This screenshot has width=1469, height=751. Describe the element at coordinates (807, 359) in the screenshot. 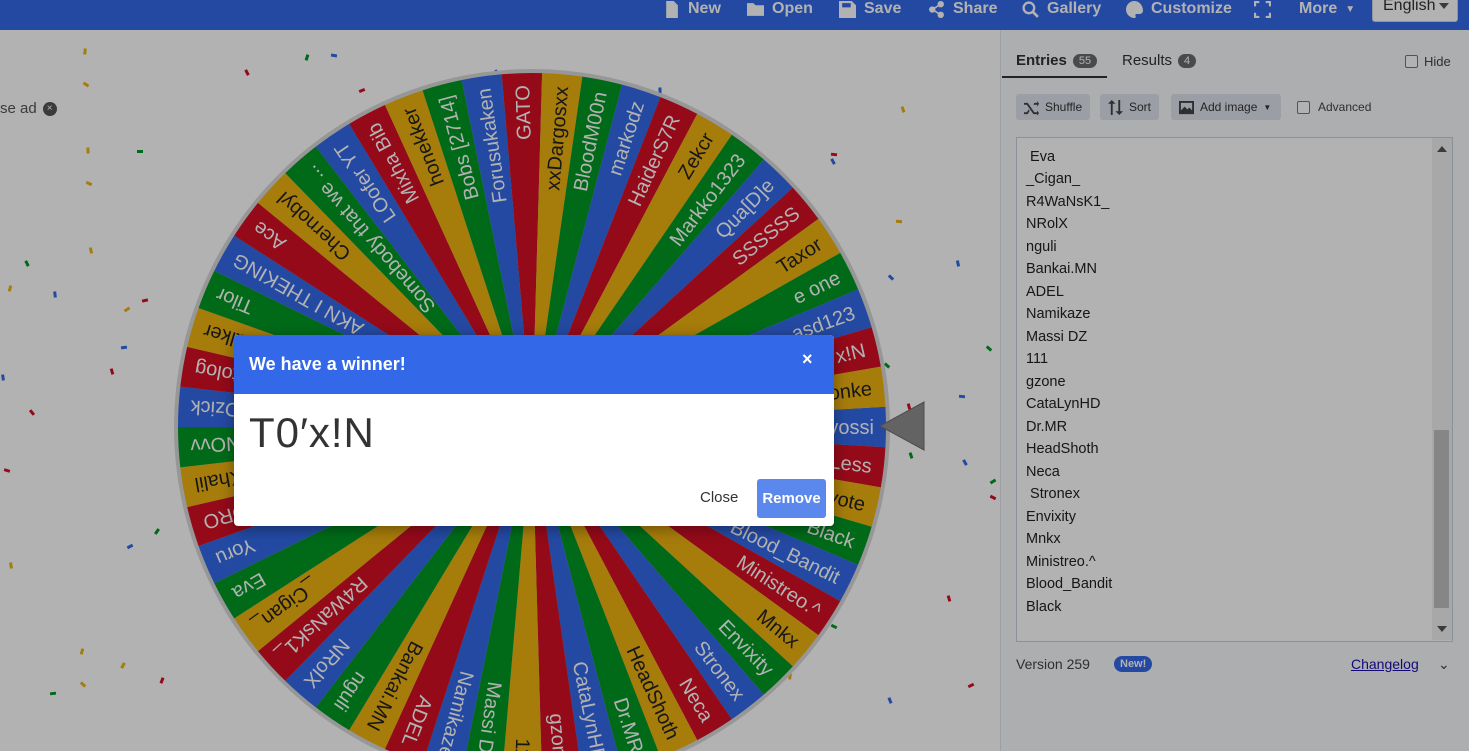

I see `close-icon: ×` at that location.